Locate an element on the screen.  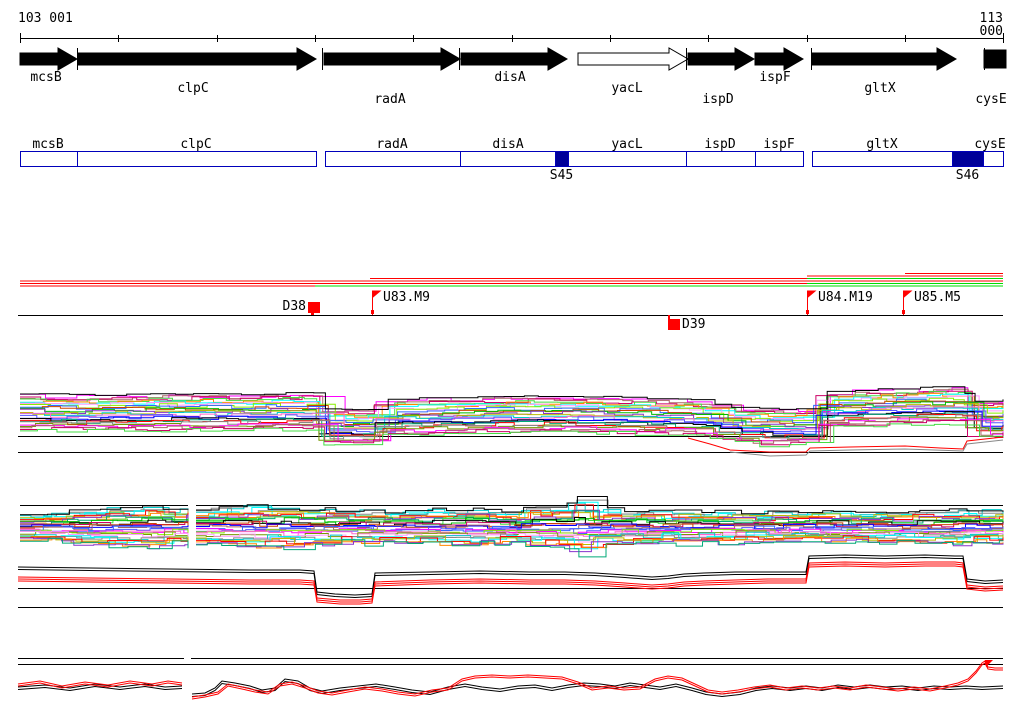
marker-flag-U85.M5 is located at coordinates (908, 294).